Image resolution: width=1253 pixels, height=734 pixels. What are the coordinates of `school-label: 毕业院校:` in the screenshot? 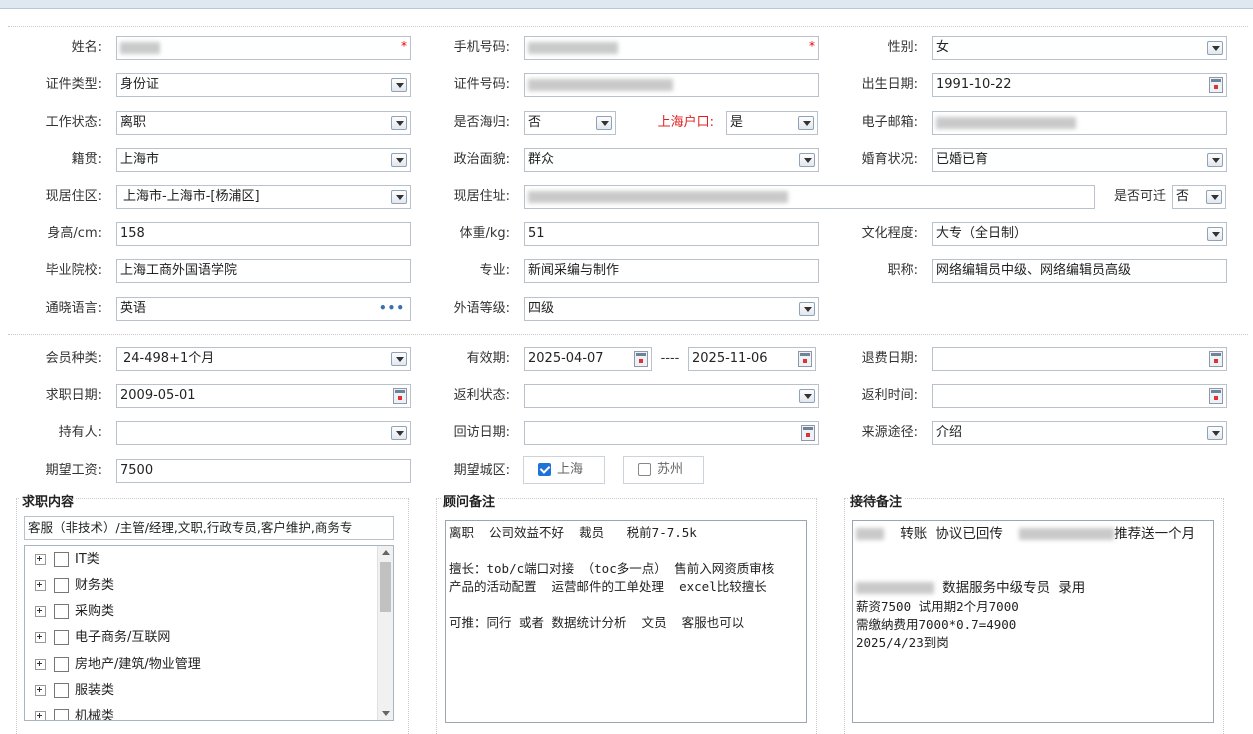 It's located at (73, 270).